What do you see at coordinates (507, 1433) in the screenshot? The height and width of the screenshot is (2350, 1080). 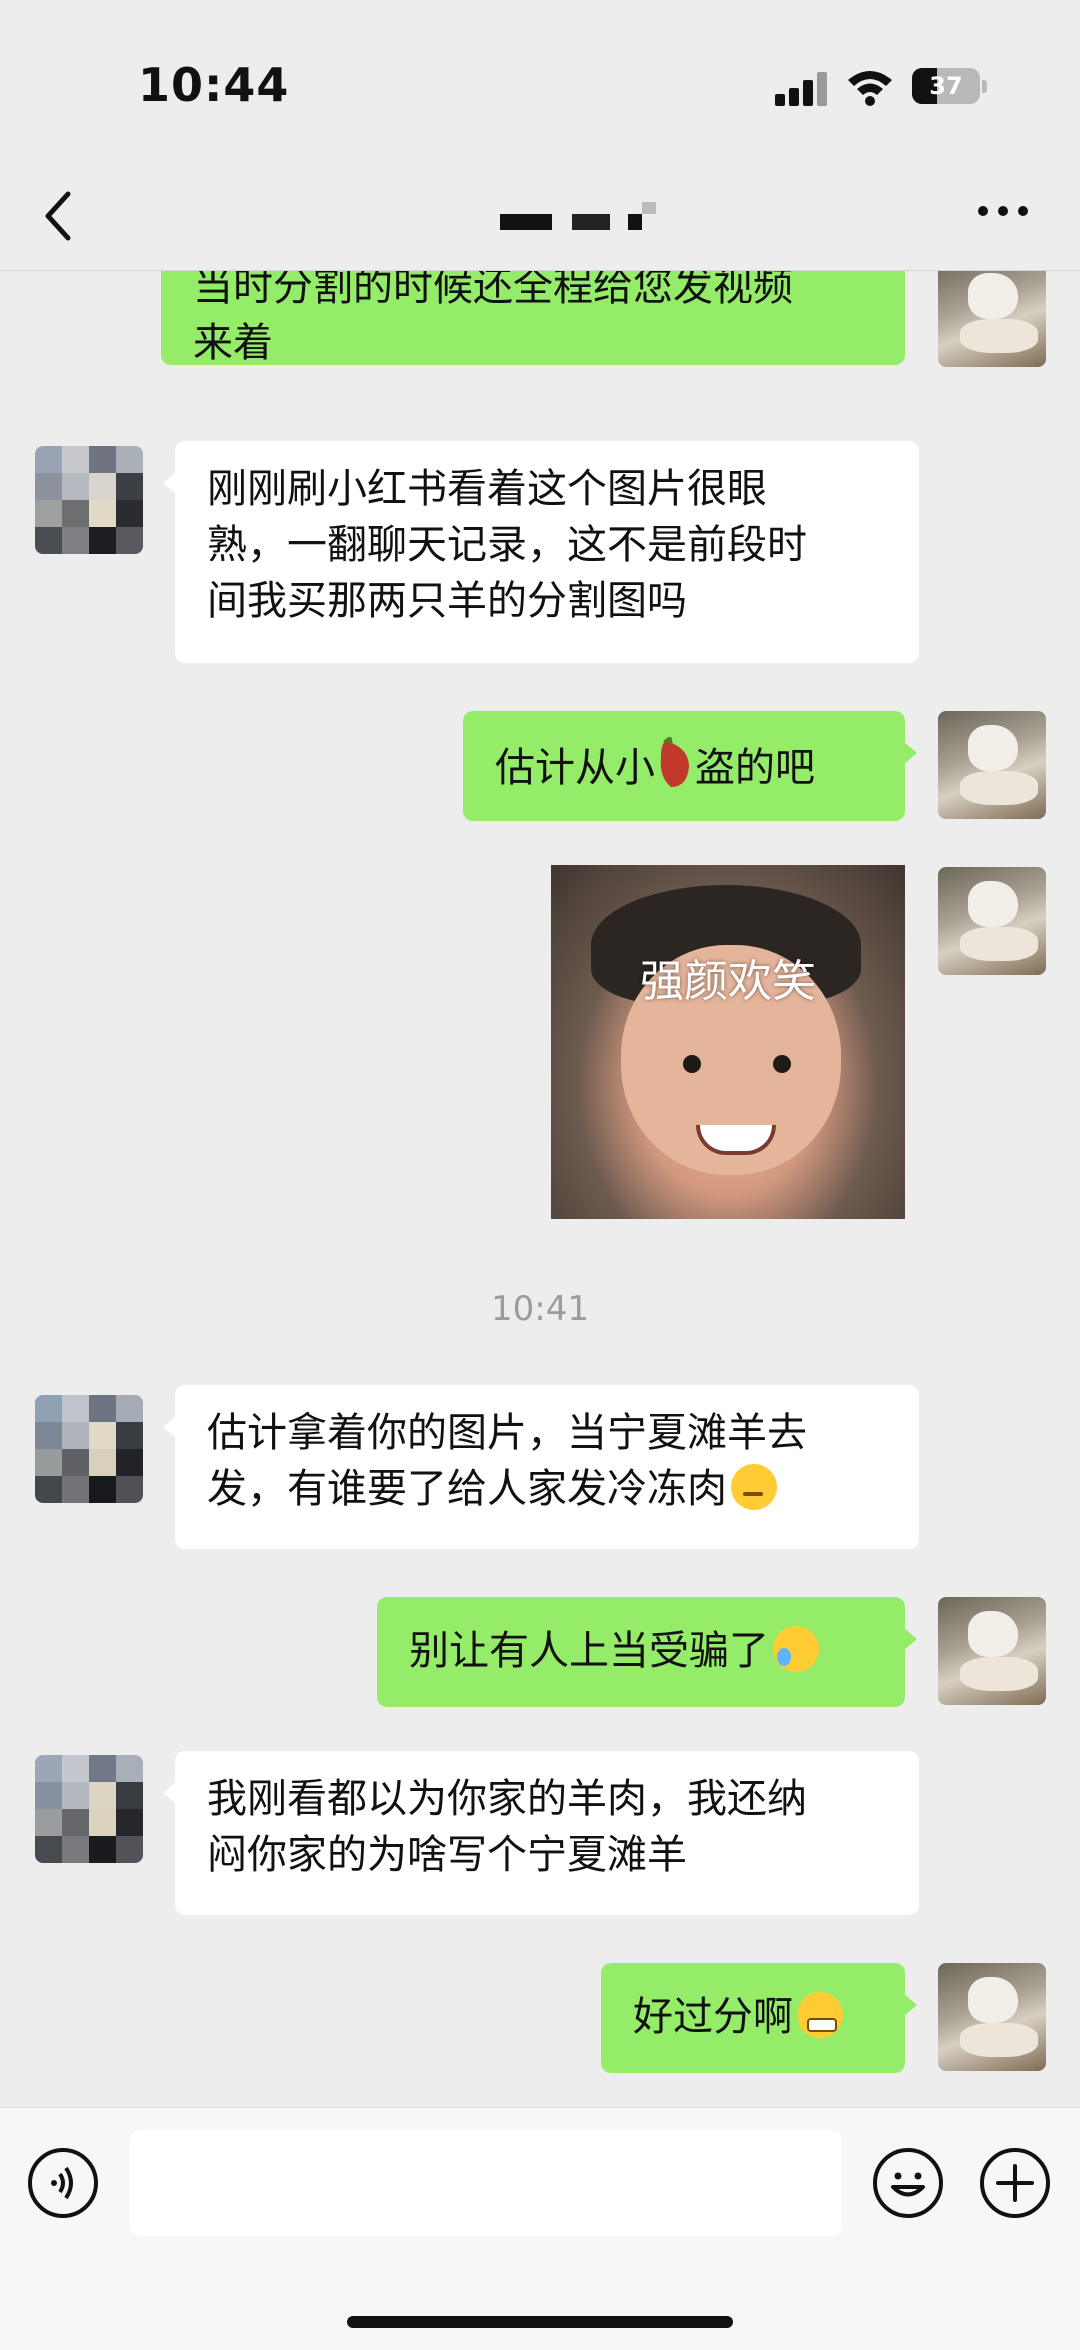 I see `message-line: 估计拿着你的图片，当宁夏滩羊去` at bounding box center [507, 1433].